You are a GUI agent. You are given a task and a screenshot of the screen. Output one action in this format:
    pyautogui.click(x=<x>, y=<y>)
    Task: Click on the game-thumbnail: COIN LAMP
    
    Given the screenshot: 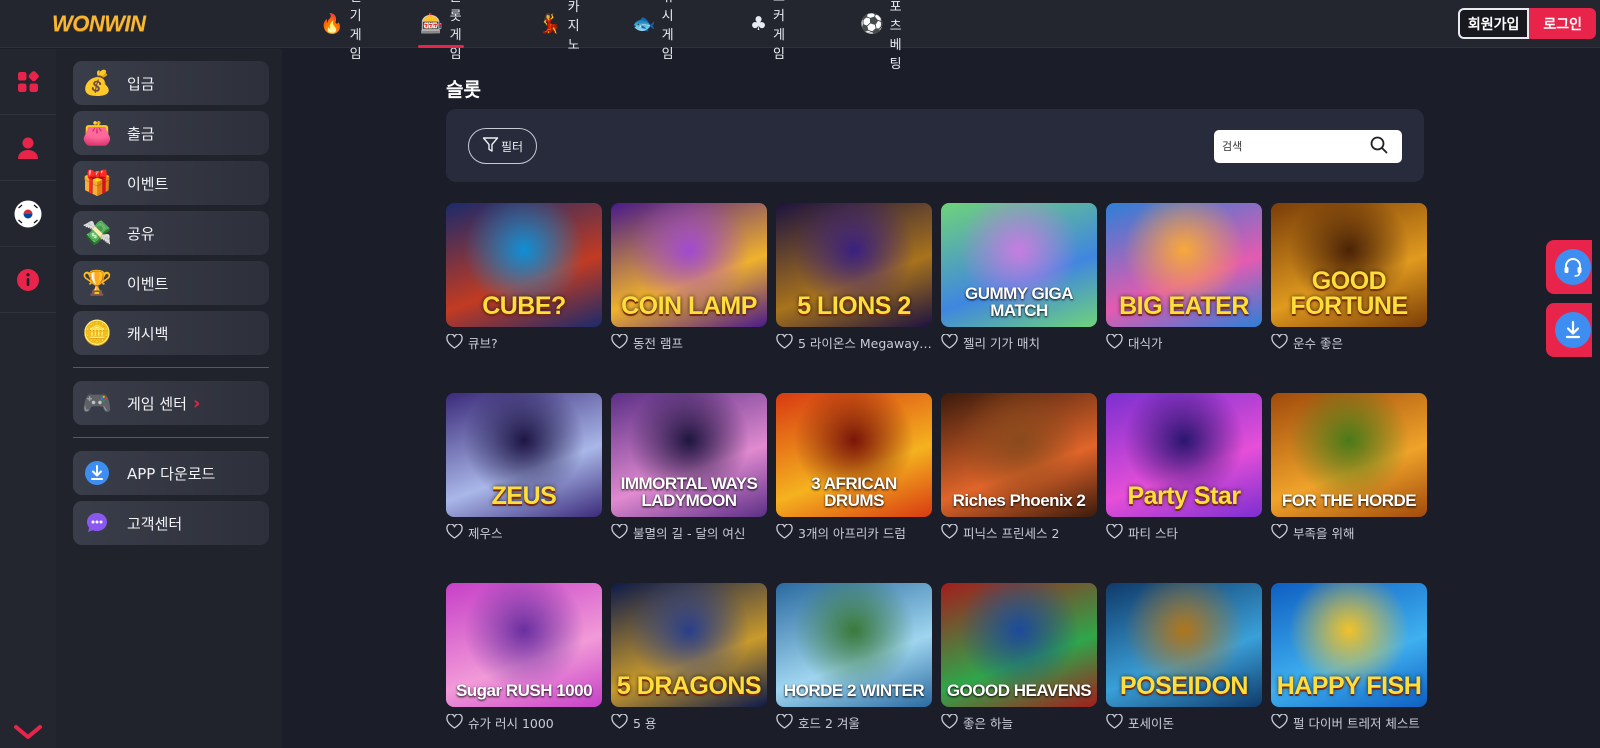 What is the action you would take?
    pyautogui.click(x=689, y=265)
    